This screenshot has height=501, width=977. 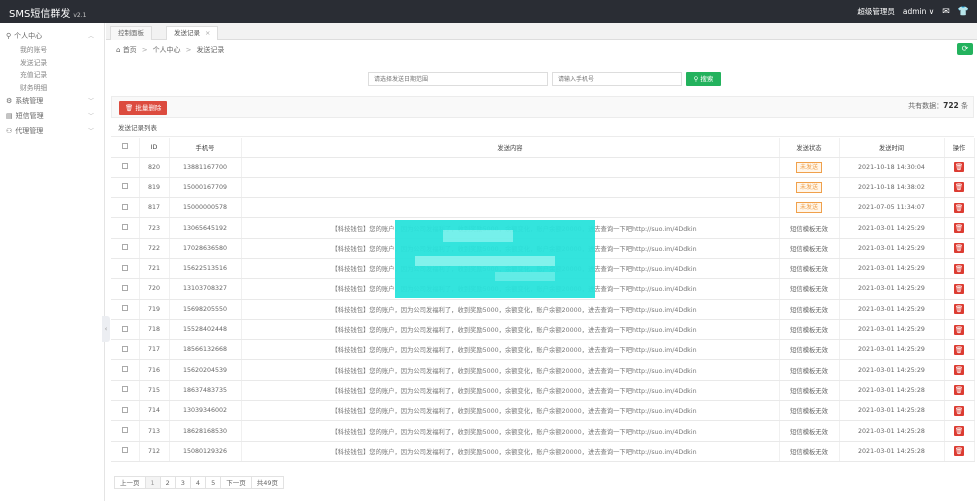 I want to click on phone-search-input, so click(x=617, y=79).